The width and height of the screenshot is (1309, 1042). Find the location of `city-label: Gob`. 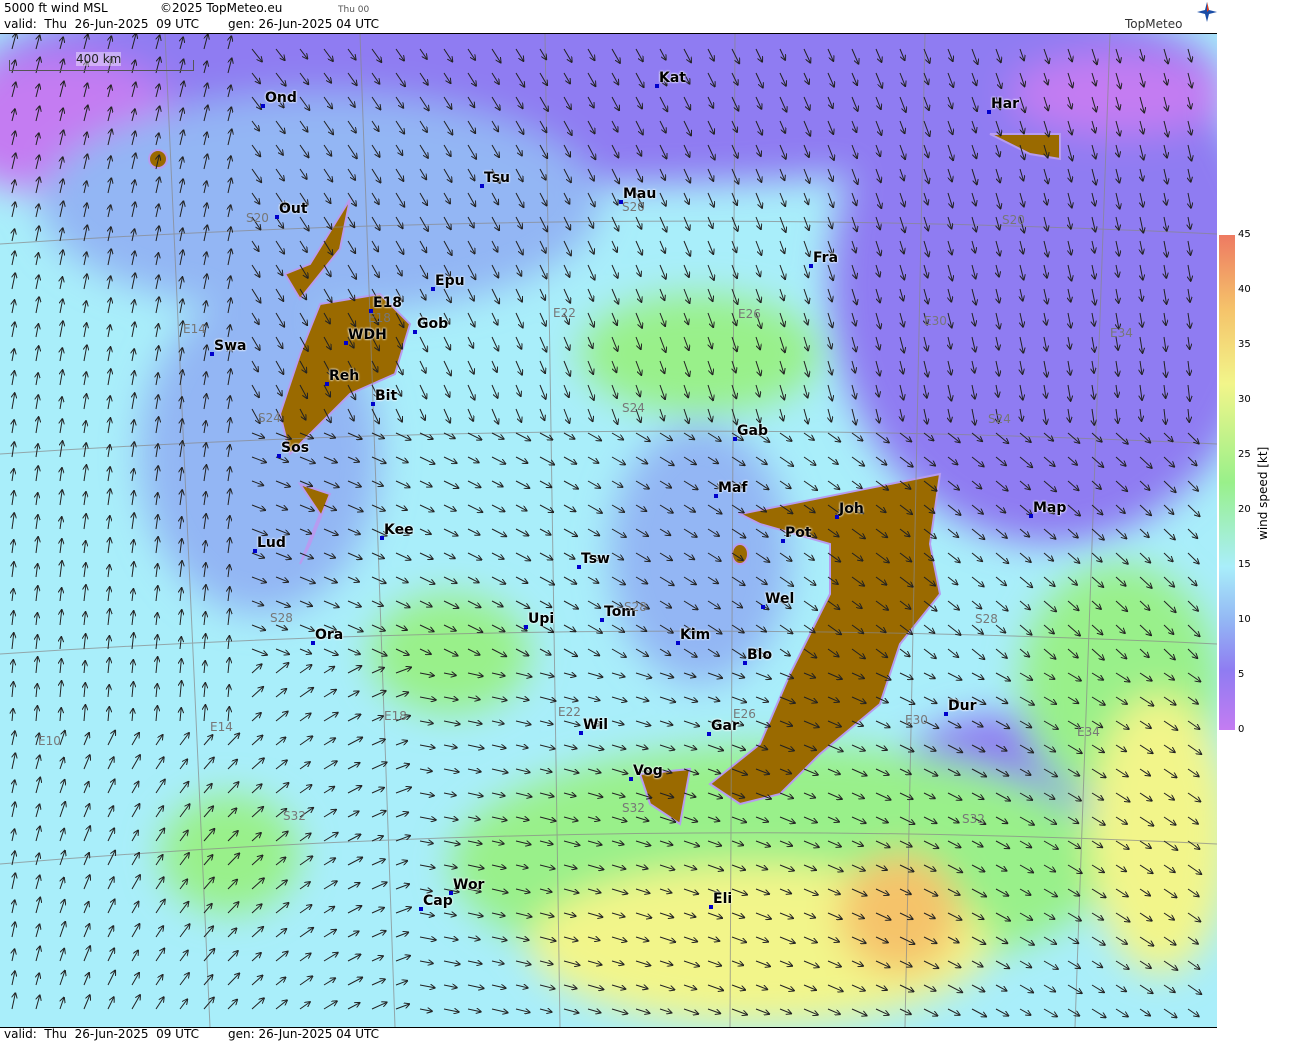

city-label: Gob is located at coordinates (430, 325).